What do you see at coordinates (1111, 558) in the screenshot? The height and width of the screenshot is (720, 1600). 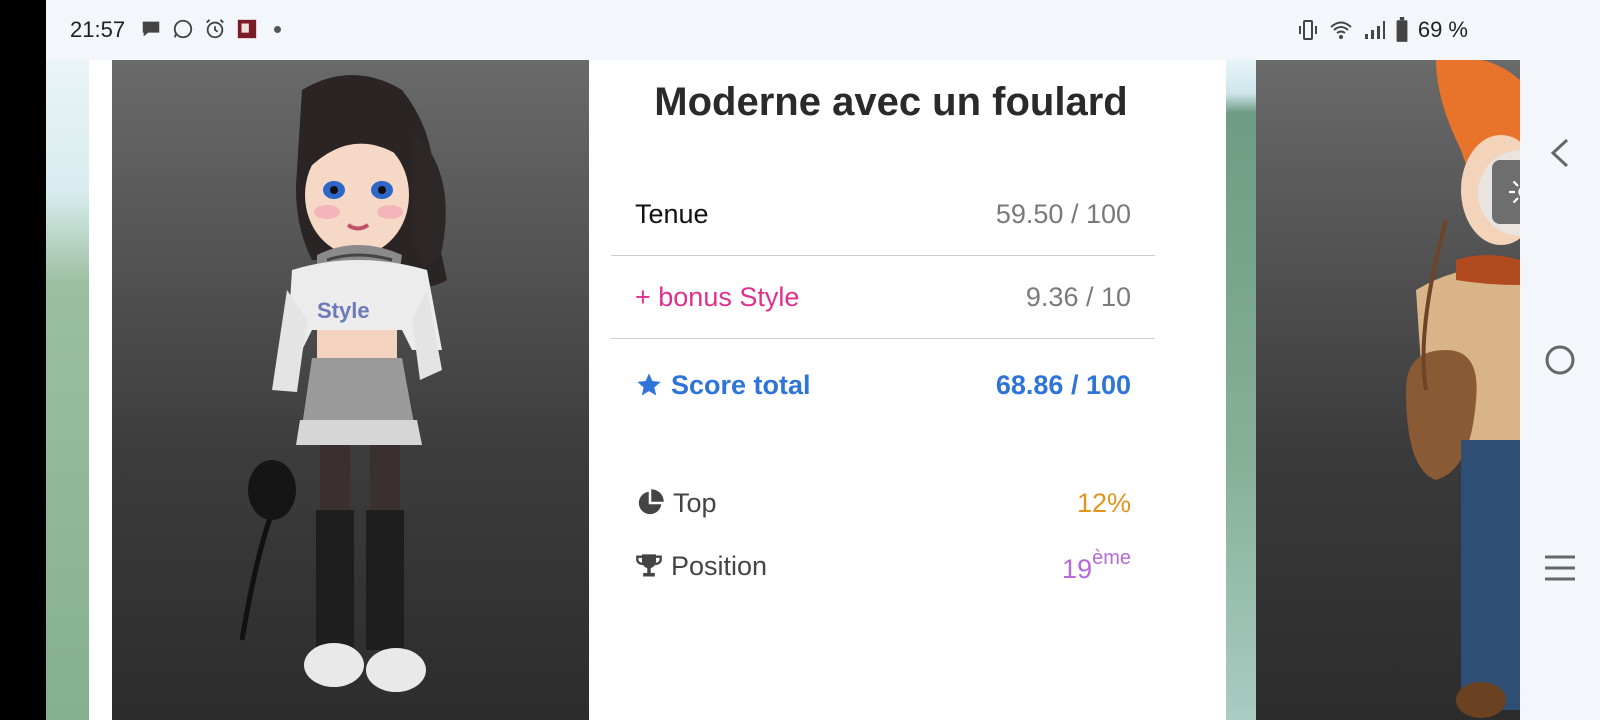 I see `position-suffix: ème` at bounding box center [1111, 558].